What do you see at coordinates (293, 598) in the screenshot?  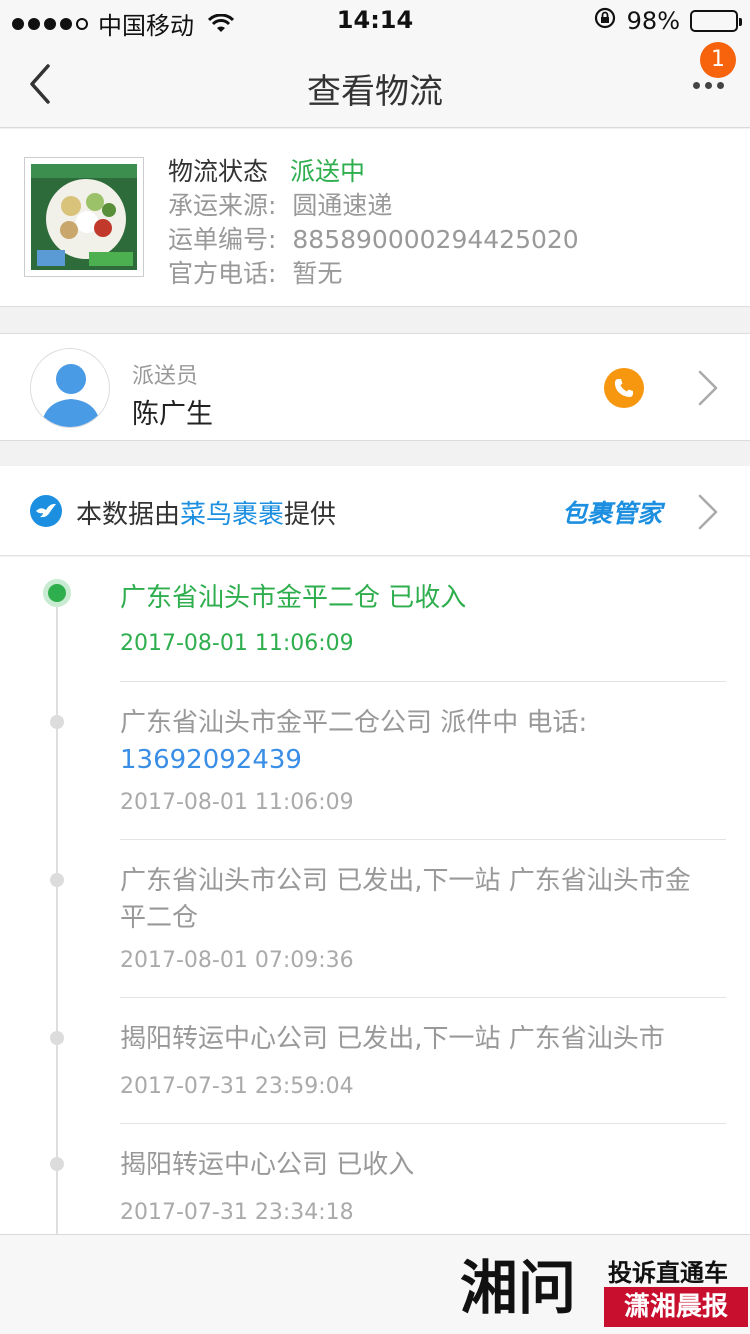 I see `timeline-event-text: 广东省汕头市金平二仓 已收入` at bounding box center [293, 598].